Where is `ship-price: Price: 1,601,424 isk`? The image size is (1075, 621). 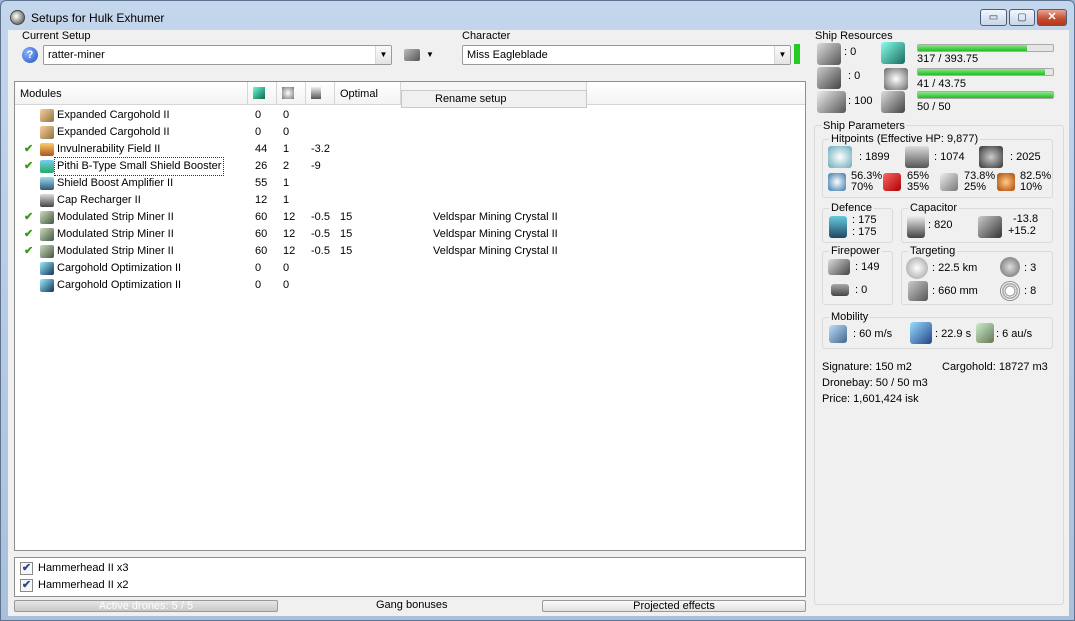 ship-price: Price: 1,601,424 isk is located at coordinates (870, 399).